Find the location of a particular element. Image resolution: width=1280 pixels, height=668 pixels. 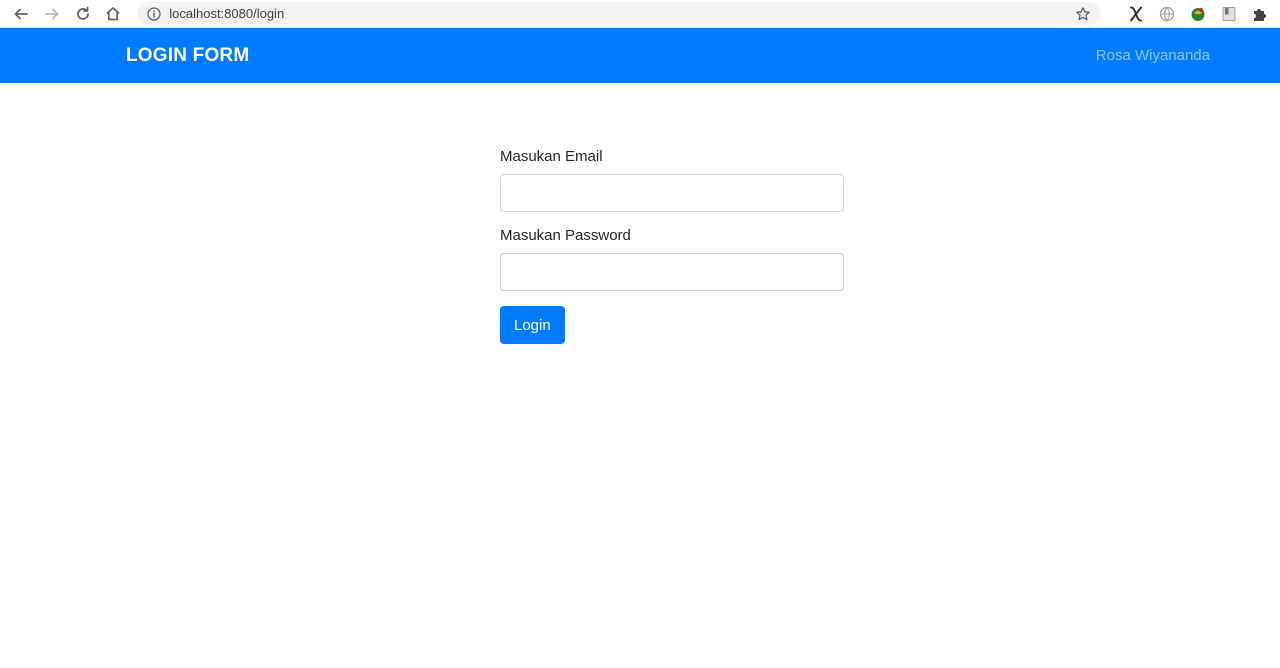

browser-toolbar: localhost:8080/login is located at coordinates (640, 14).